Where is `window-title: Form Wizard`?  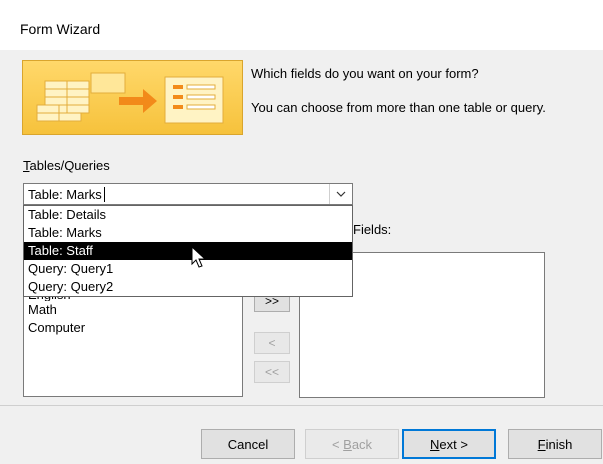 window-title: Form Wizard is located at coordinates (60, 29).